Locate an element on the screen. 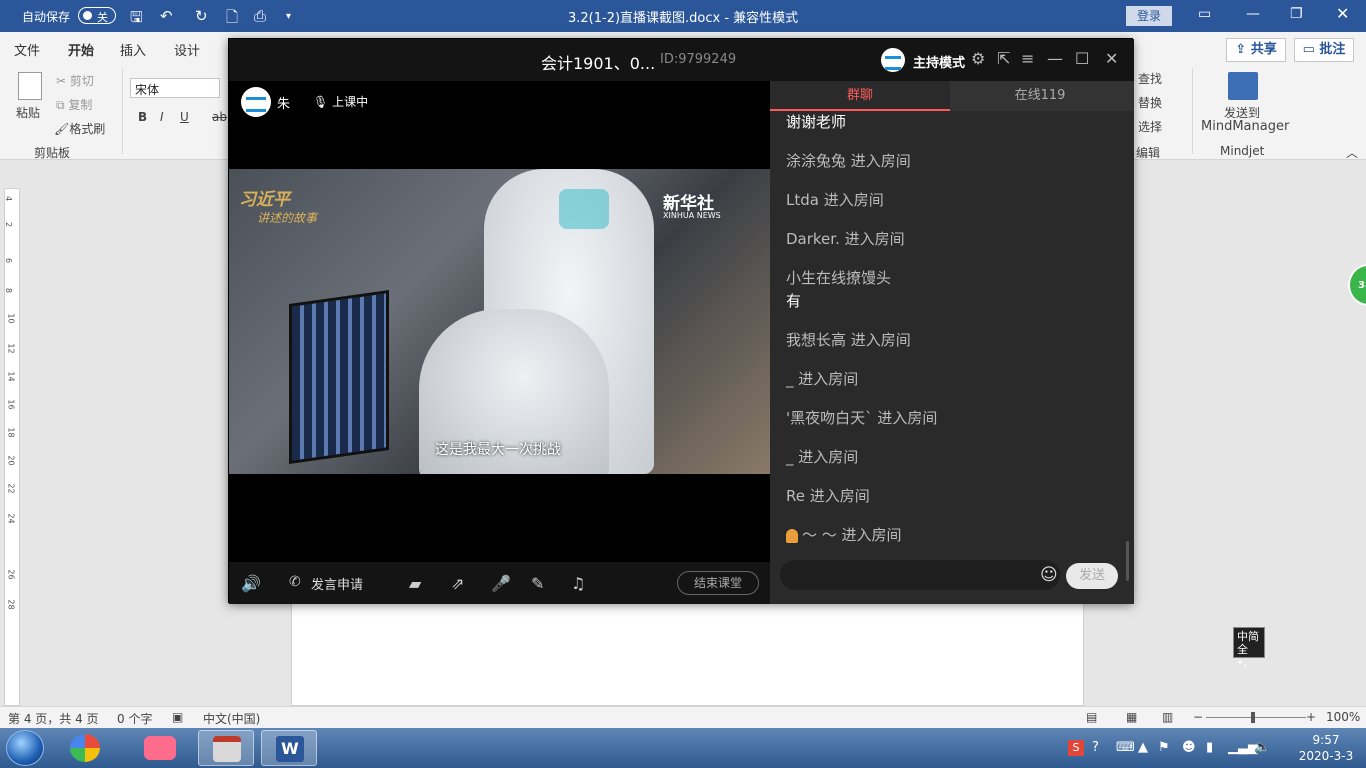 Image resolution: width=1366 pixels, height=768 pixels. page-count: 第 4 页，共 4 页 is located at coordinates (53, 718).